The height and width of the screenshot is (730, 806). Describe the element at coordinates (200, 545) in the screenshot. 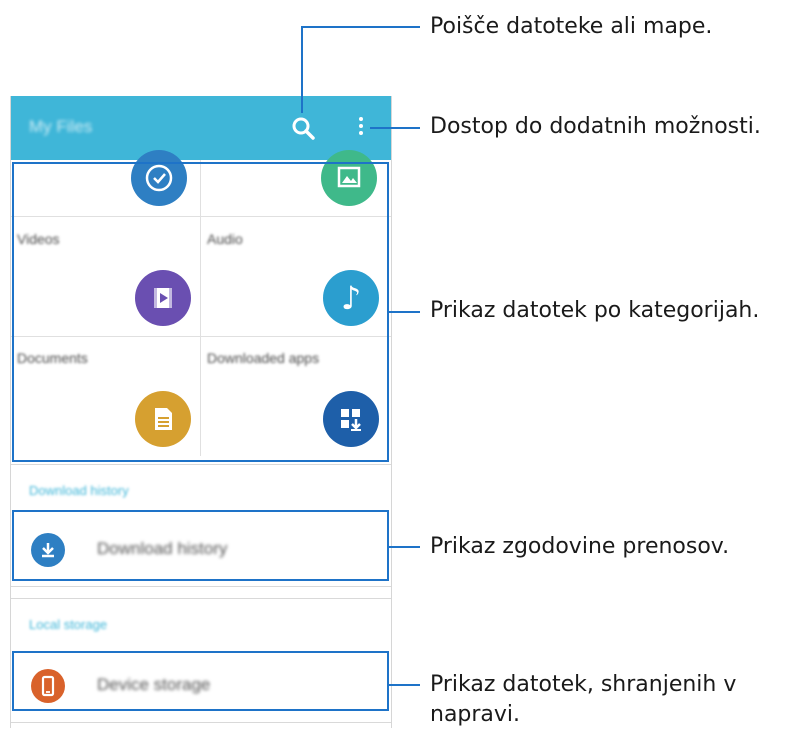

I see `download-history-highlight` at that location.